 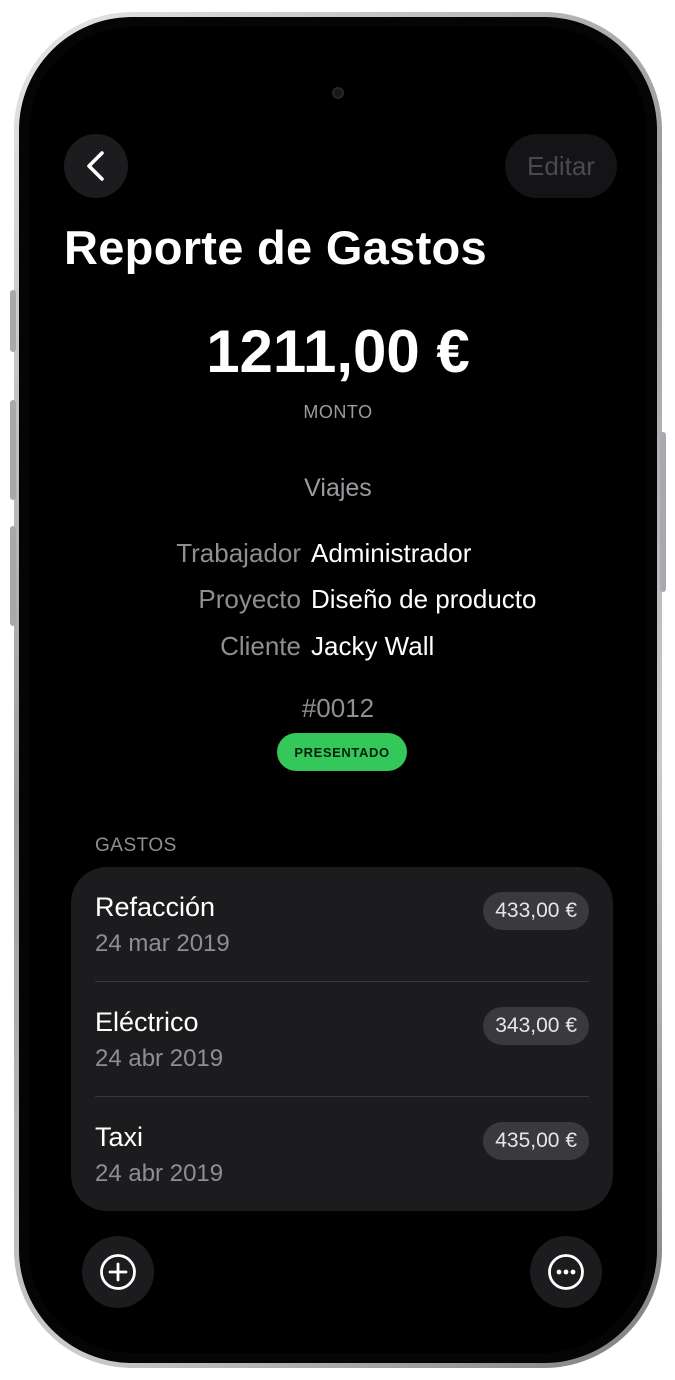 I want to click on expense-row: Eléctrico 24 abr 2019 343,00 €, so click(x=342, y=1039).